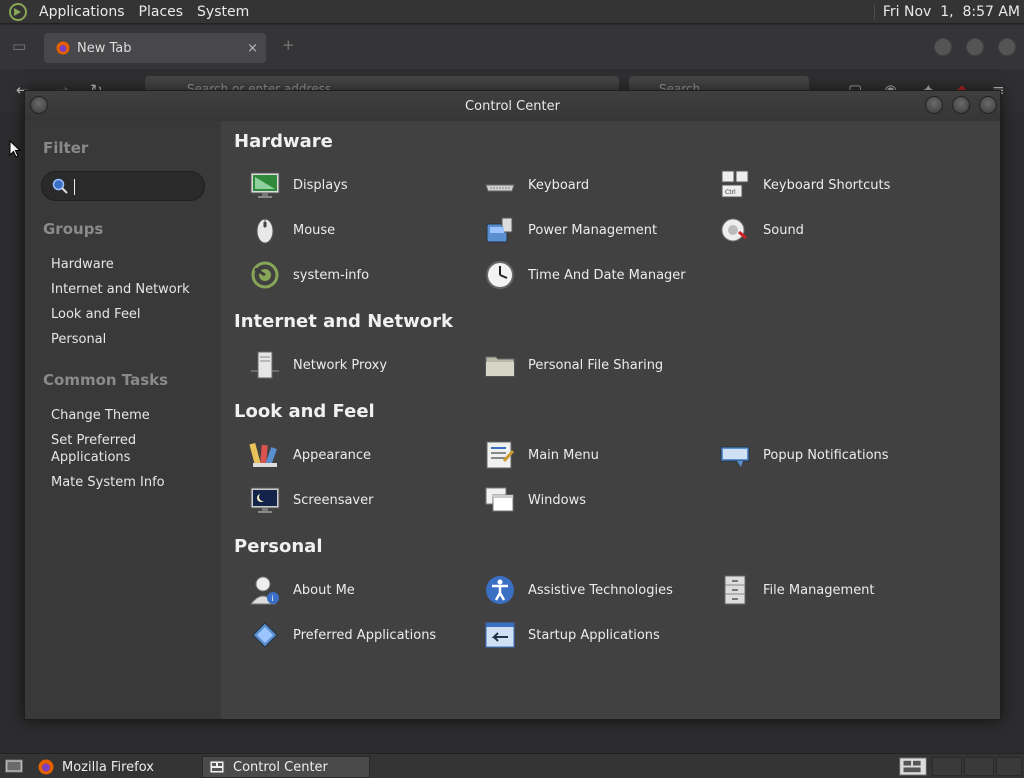 Image resolution: width=1024 pixels, height=778 pixels. I want to click on popup-notifications-icon, so click(735, 456).